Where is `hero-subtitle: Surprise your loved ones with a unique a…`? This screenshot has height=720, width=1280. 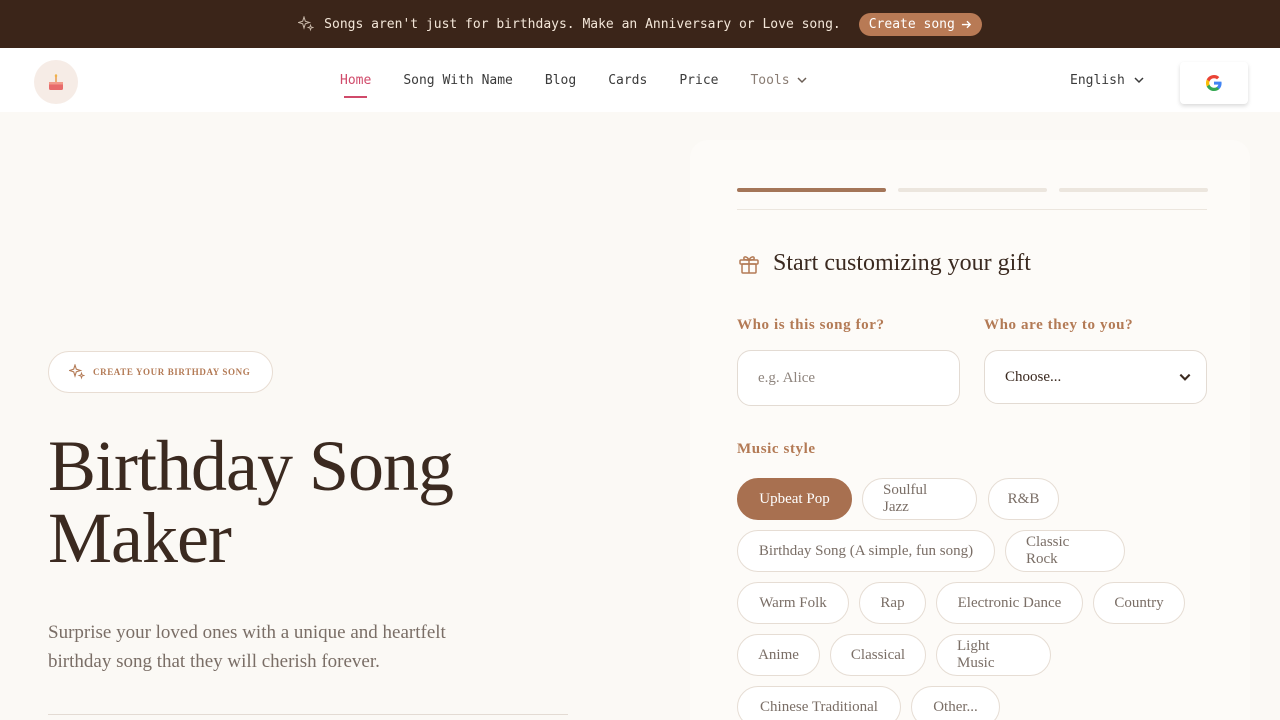 hero-subtitle: Surprise your loved ones with a unique a… is located at coordinates (247, 647).